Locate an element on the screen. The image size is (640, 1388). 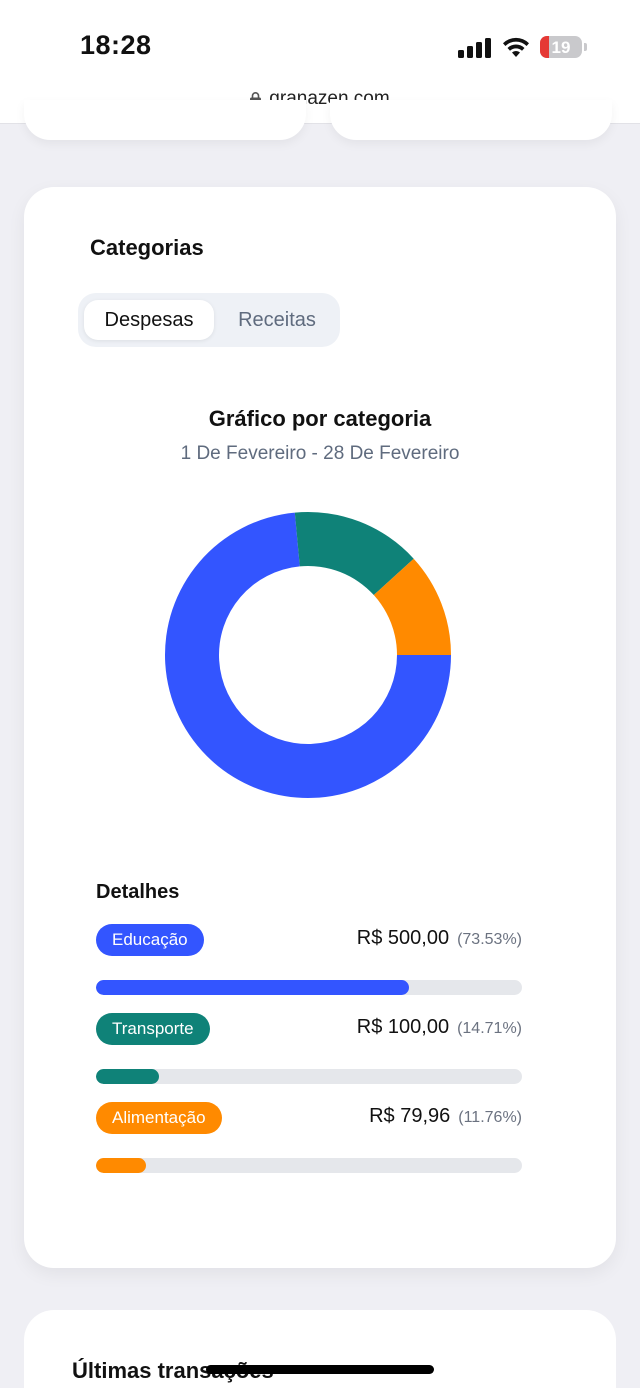
type-segmented-control: Despesas Receitas is located at coordinates (209, 320).